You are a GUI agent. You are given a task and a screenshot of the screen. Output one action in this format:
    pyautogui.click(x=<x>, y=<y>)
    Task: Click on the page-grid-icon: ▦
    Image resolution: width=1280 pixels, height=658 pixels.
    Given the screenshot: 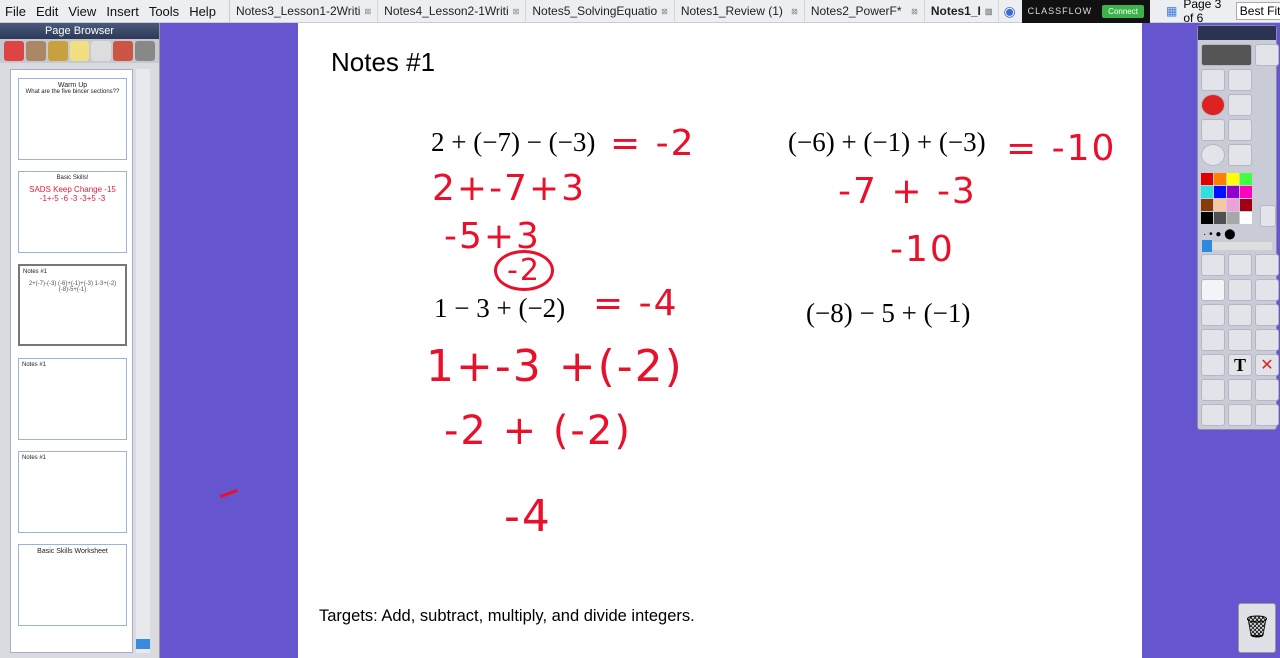 What is the action you would take?
    pyautogui.click(x=1171, y=11)
    